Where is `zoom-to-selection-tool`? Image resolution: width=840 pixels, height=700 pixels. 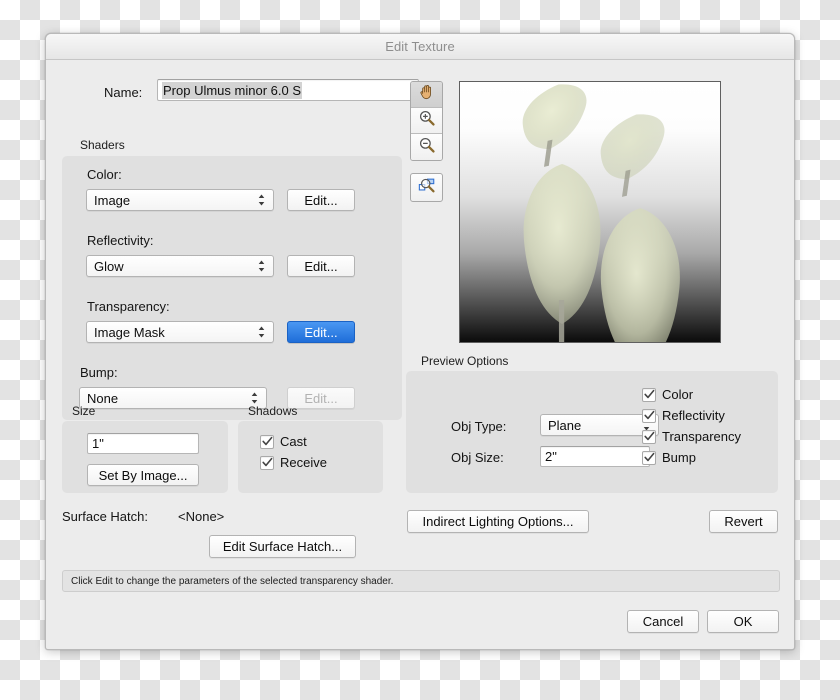
zoom-to-selection-tool is located at coordinates (426, 187).